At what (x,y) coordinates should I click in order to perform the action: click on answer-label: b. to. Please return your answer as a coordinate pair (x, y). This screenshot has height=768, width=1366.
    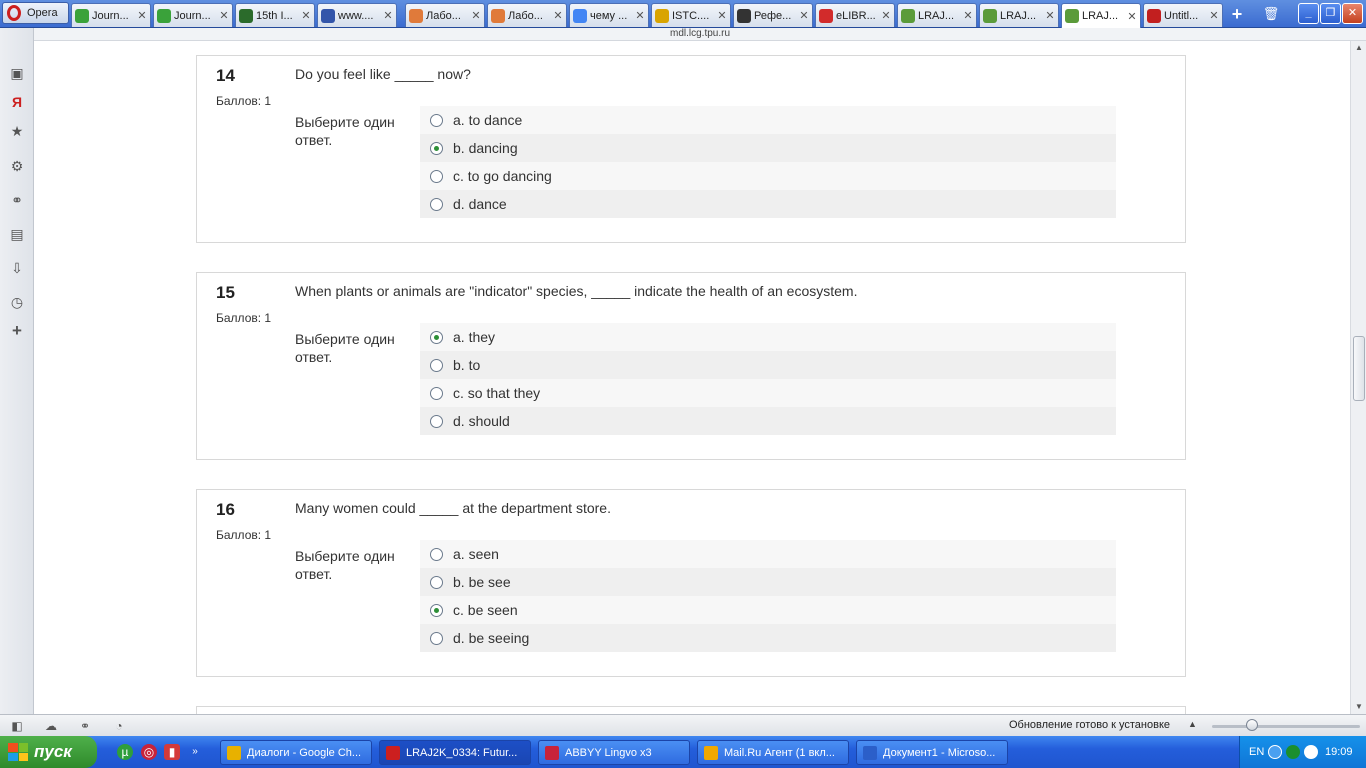
    Looking at the image, I should click on (466, 365).